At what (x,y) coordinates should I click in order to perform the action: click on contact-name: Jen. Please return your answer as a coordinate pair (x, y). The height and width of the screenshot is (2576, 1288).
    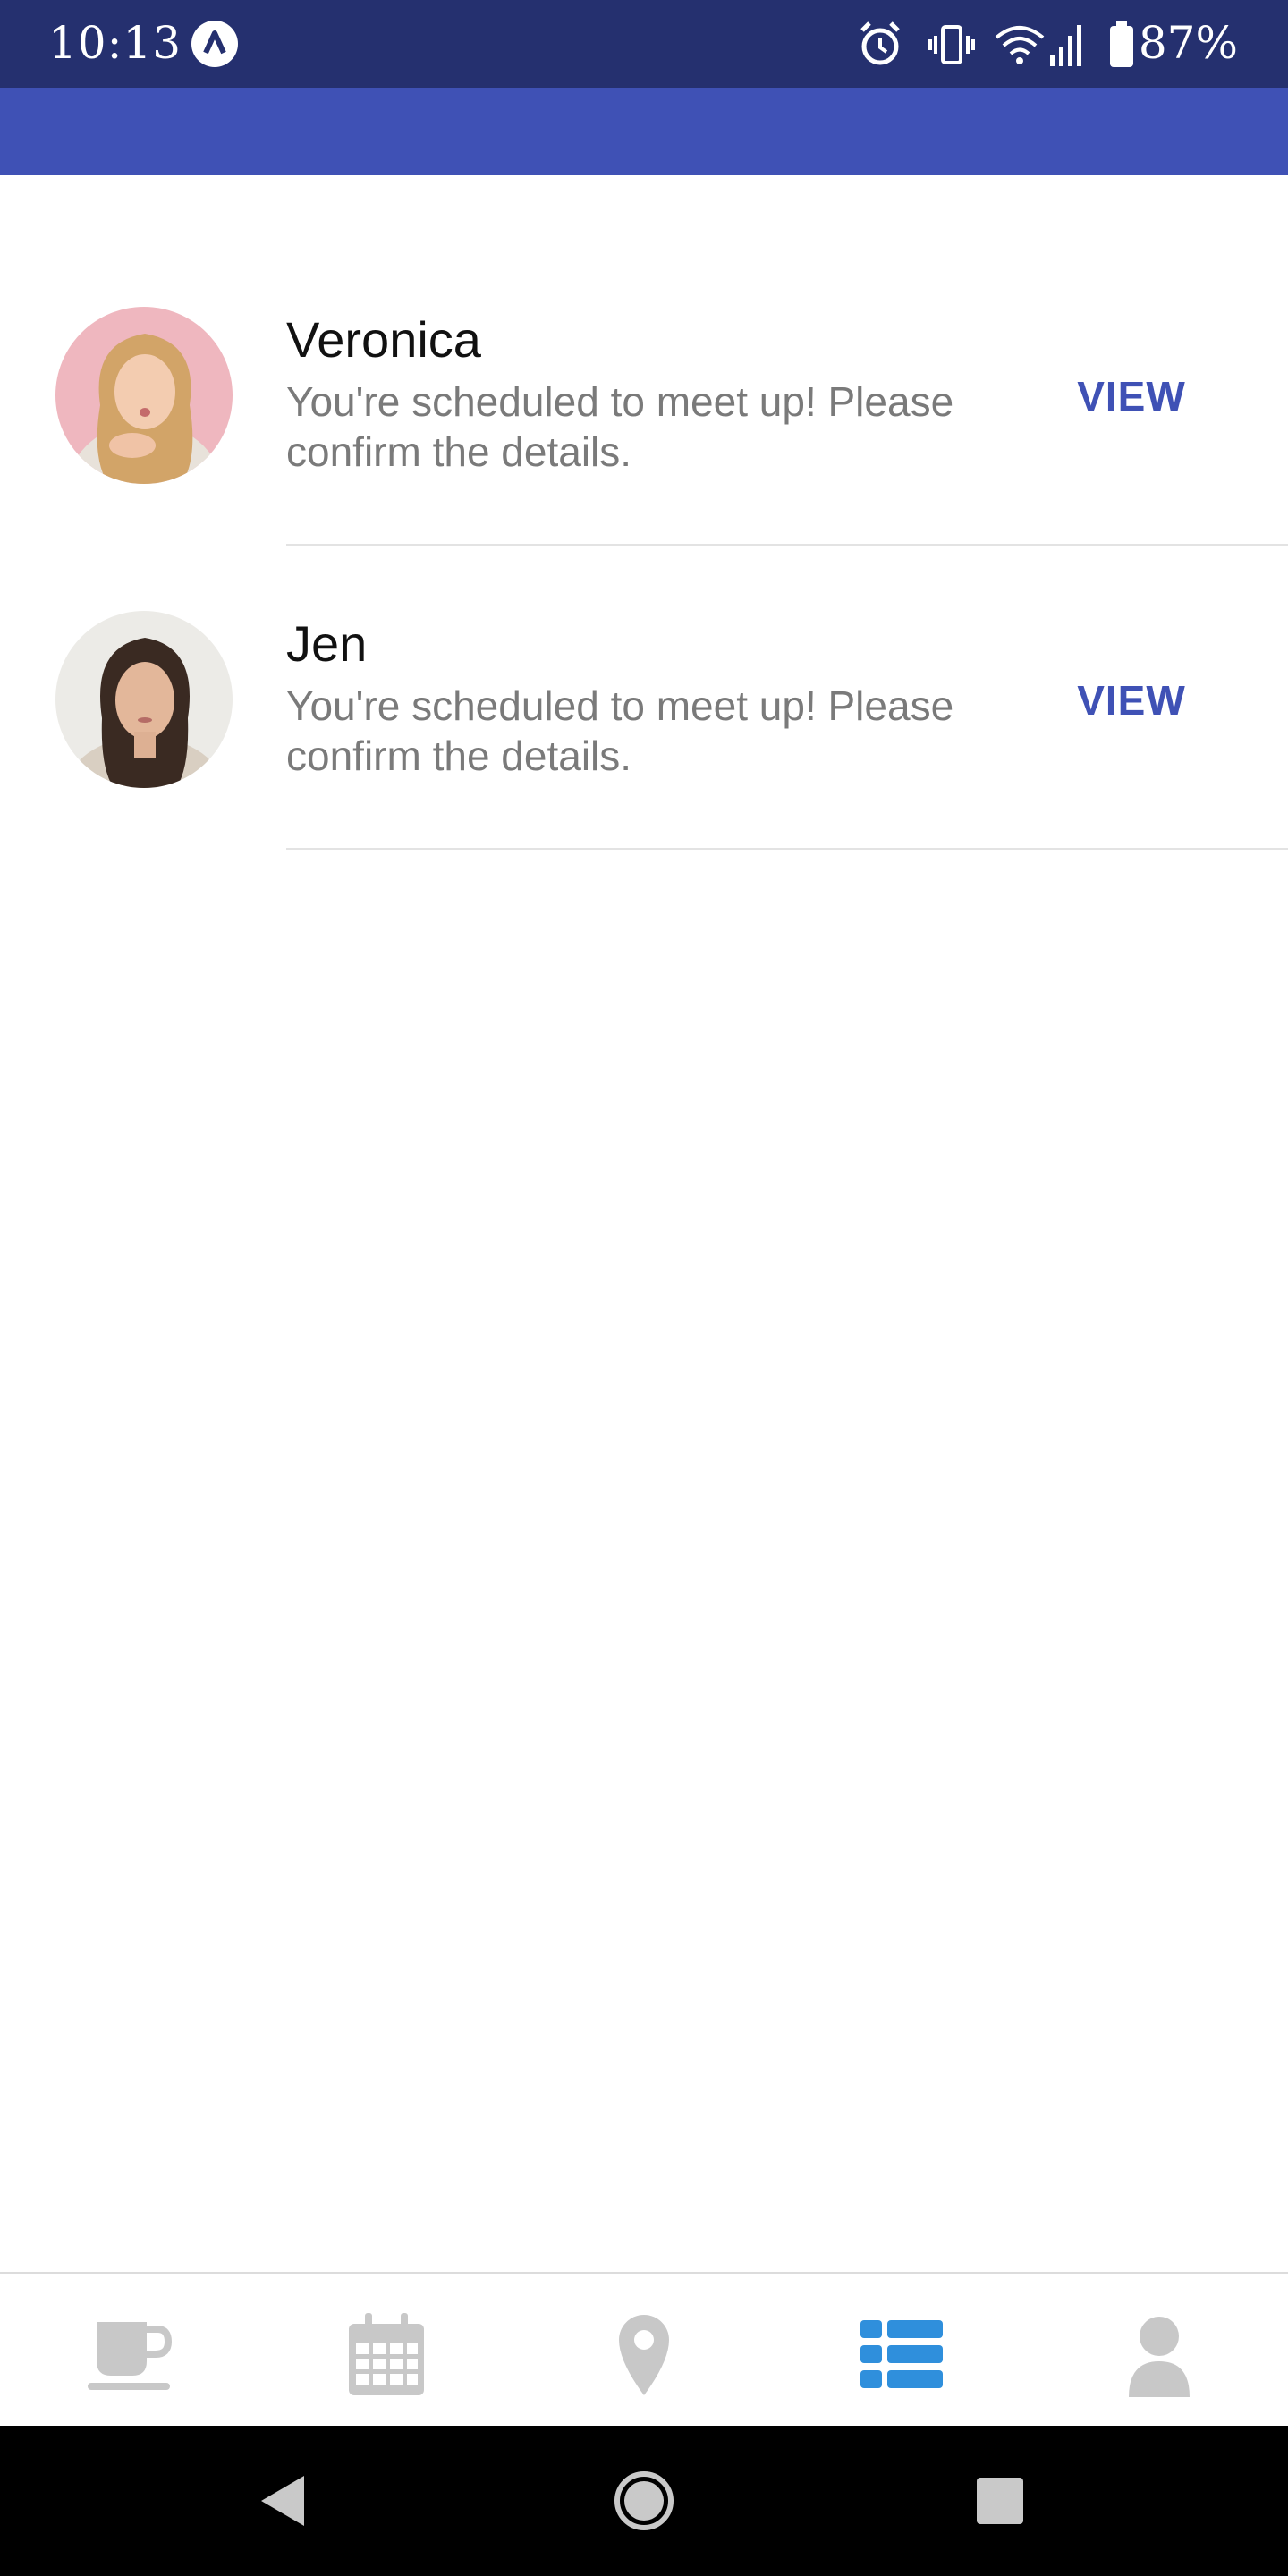
    Looking at the image, I should click on (327, 643).